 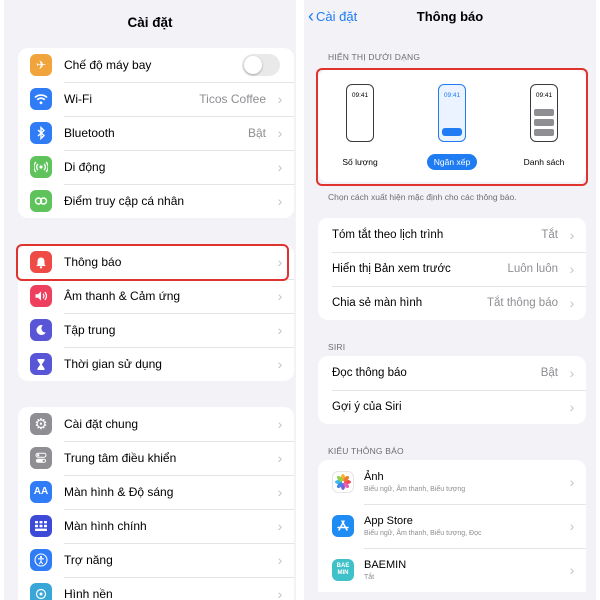 I want to click on row-screen-sharing: Chia sẻ màn hình Tắt thông báo ›, so click(x=452, y=303).